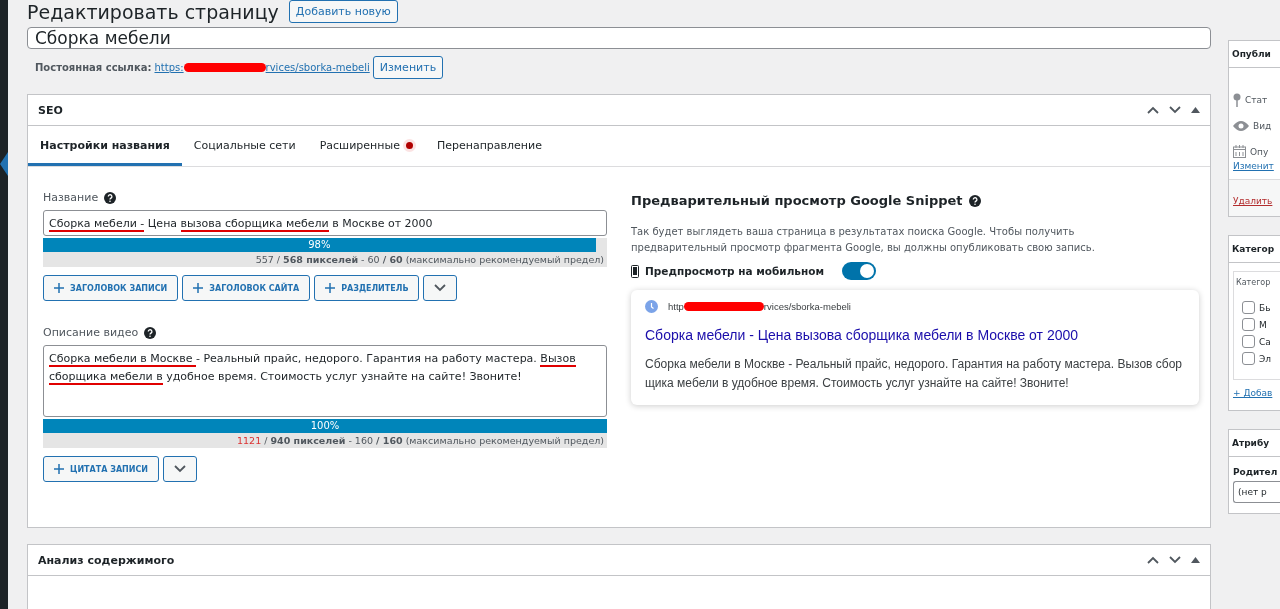  What do you see at coordinates (367, 288) in the screenshot?
I see `add-variable-button: РАЗДЕЛИТЕЛЬ` at bounding box center [367, 288].